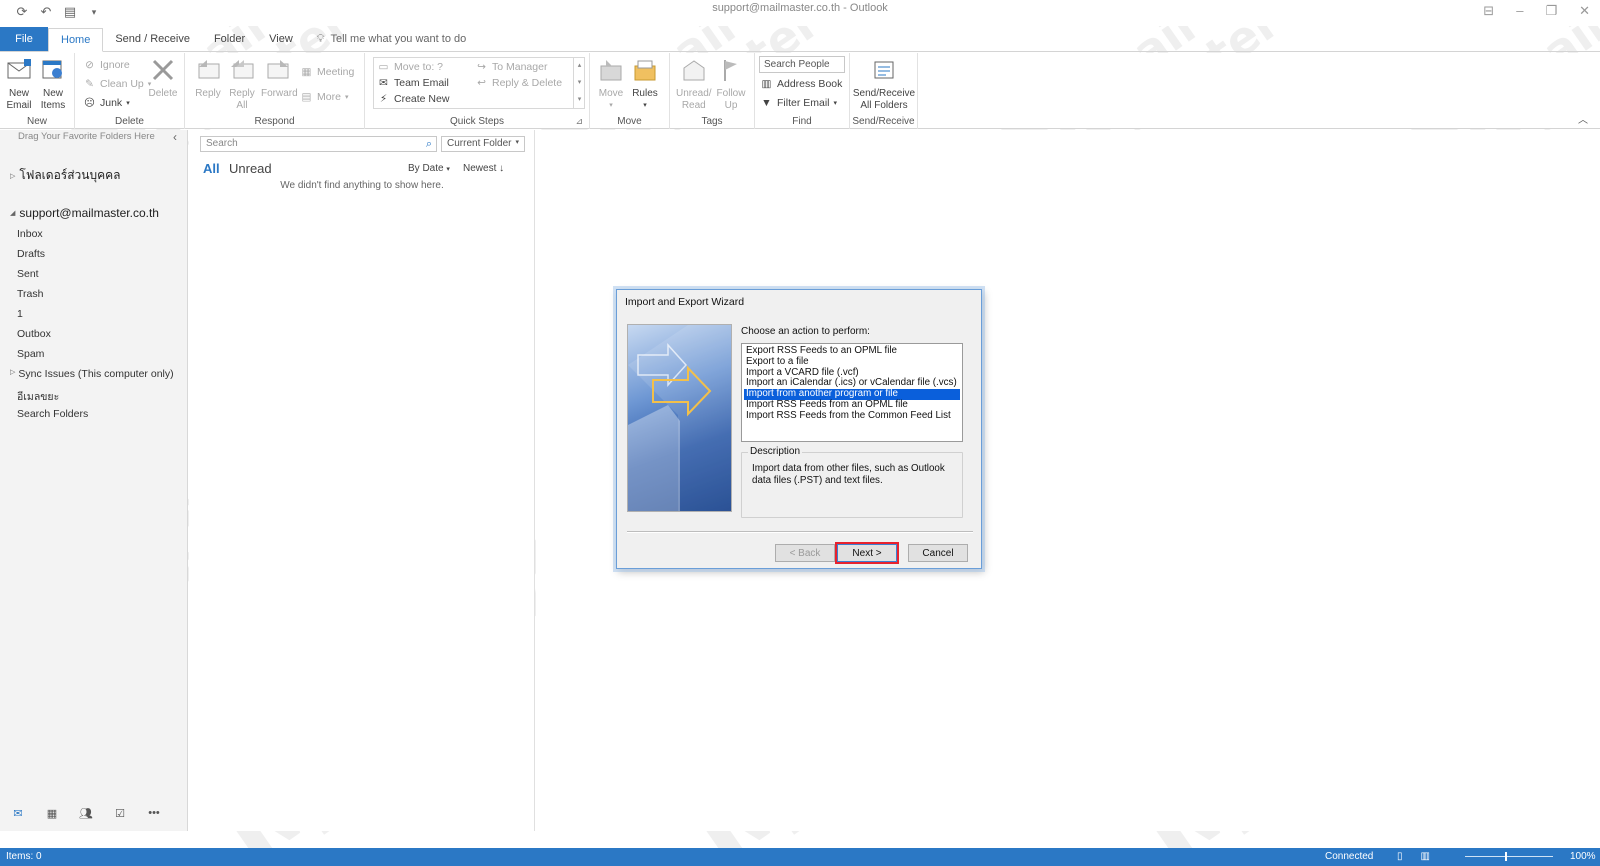  What do you see at coordinates (679, 418) in the screenshot?
I see `wizard-arrows-icon` at bounding box center [679, 418].